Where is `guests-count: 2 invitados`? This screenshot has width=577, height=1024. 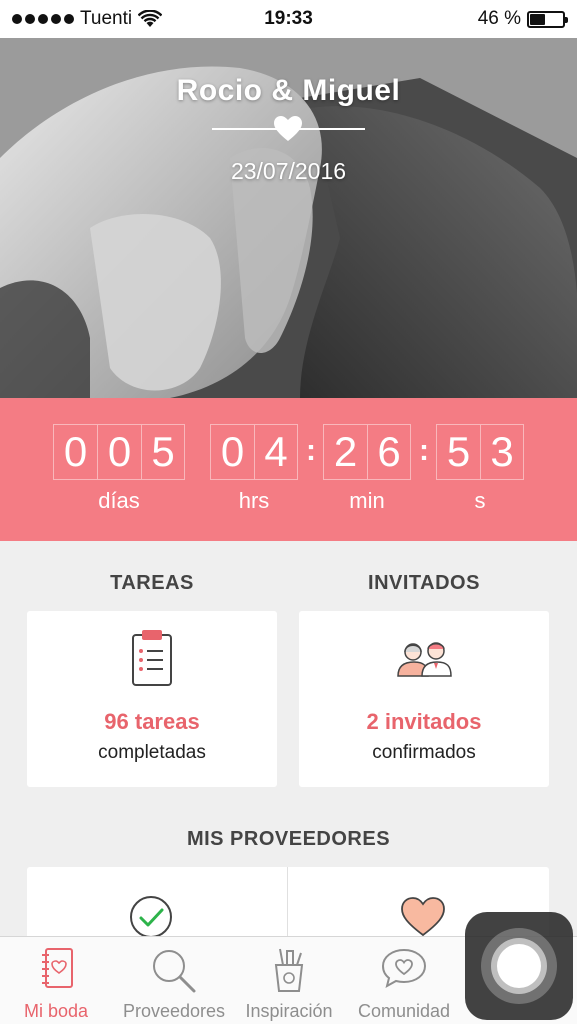 guests-count: 2 invitados is located at coordinates (424, 721).